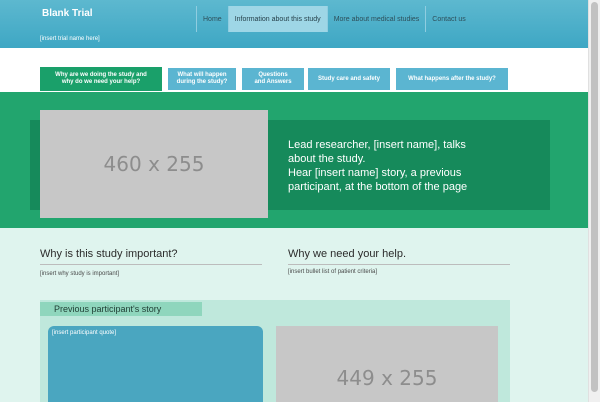 The width and height of the screenshot is (600, 402). I want to click on hero-text-line: Hear [insert name] story, a previous, so click(375, 173).